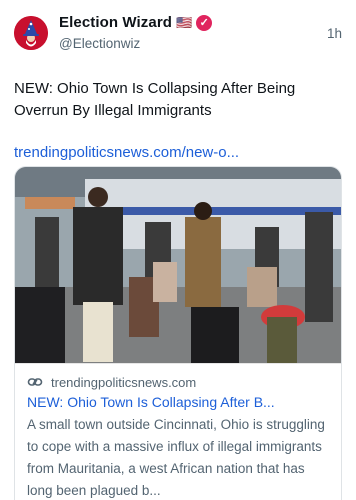 Image resolution: width=356 pixels, height=500 pixels. What do you see at coordinates (193, 44) in the screenshot?
I see `author-handle: @Electionwiz` at bounding box center [193, 44].